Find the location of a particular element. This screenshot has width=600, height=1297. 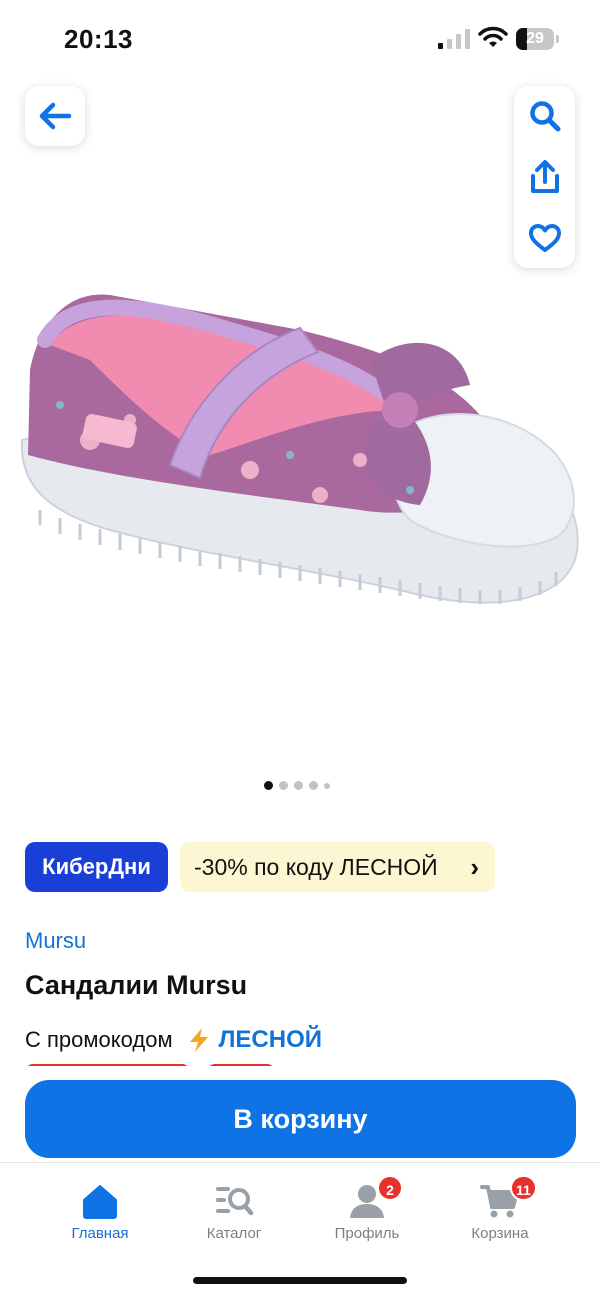

product-title: Сандалии Mursu is located at coordinates (136, 985).